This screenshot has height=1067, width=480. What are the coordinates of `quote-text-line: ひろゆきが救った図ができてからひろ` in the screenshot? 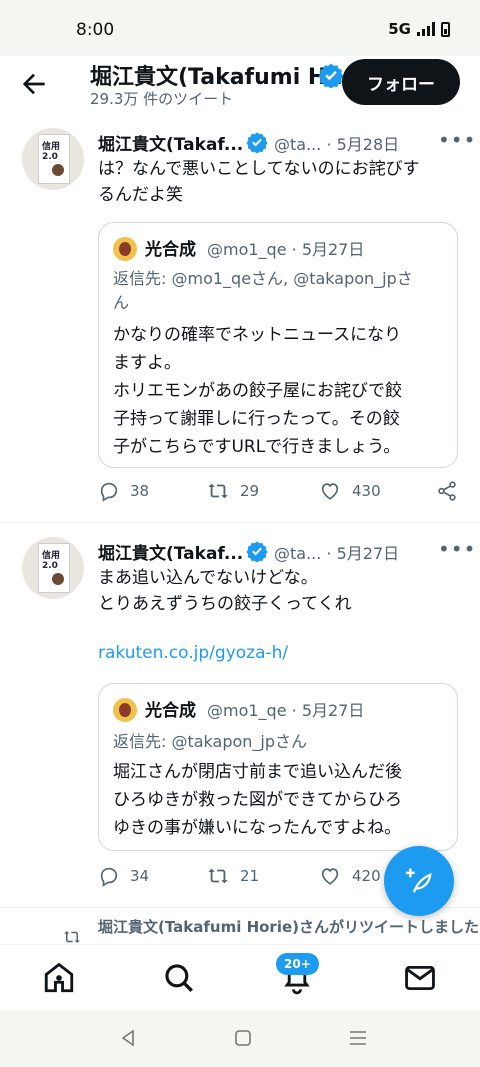 It's located at (257, 800).